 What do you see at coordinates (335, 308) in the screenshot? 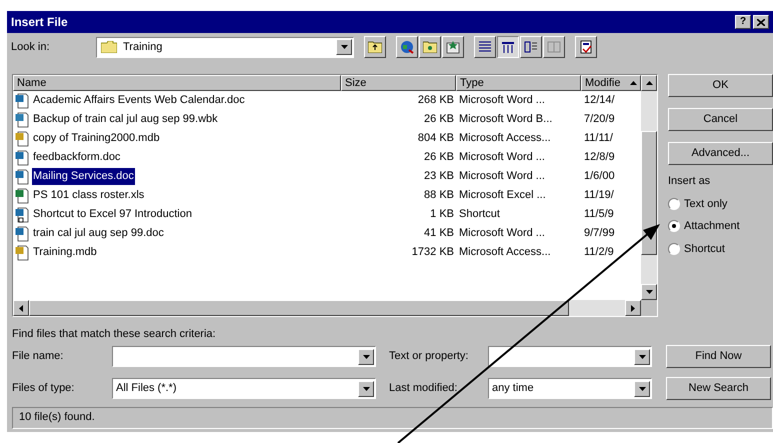
I see `horizontal-scrollbar` at bounding box center [335, 308].